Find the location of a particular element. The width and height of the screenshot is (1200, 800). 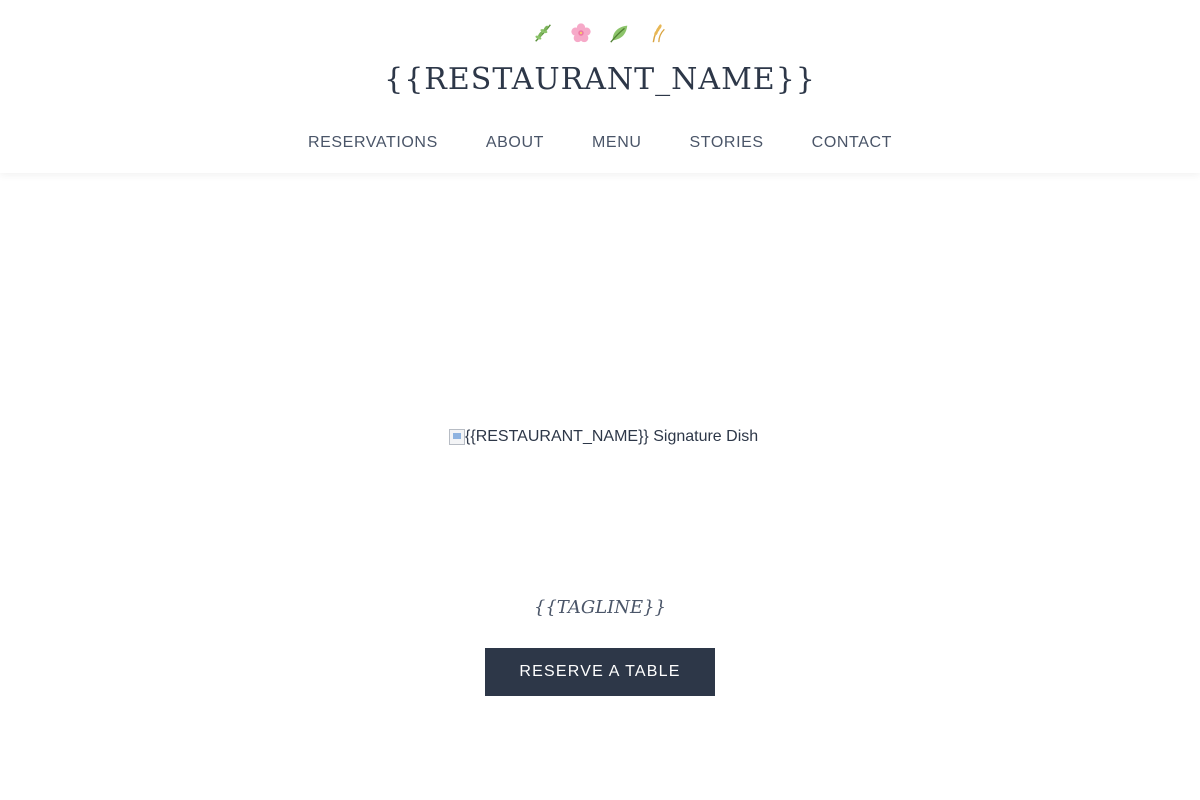

decor-icon-row is located at coordinates (600, 33).